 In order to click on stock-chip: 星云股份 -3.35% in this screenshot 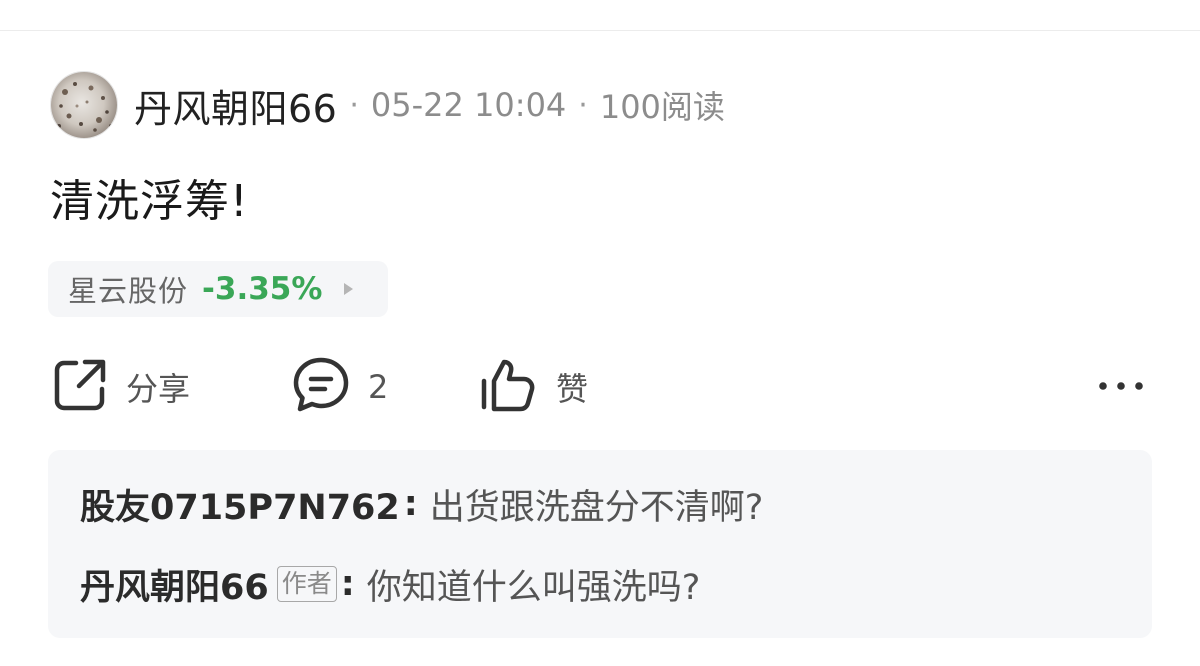, I will do `click(218, 289)`.